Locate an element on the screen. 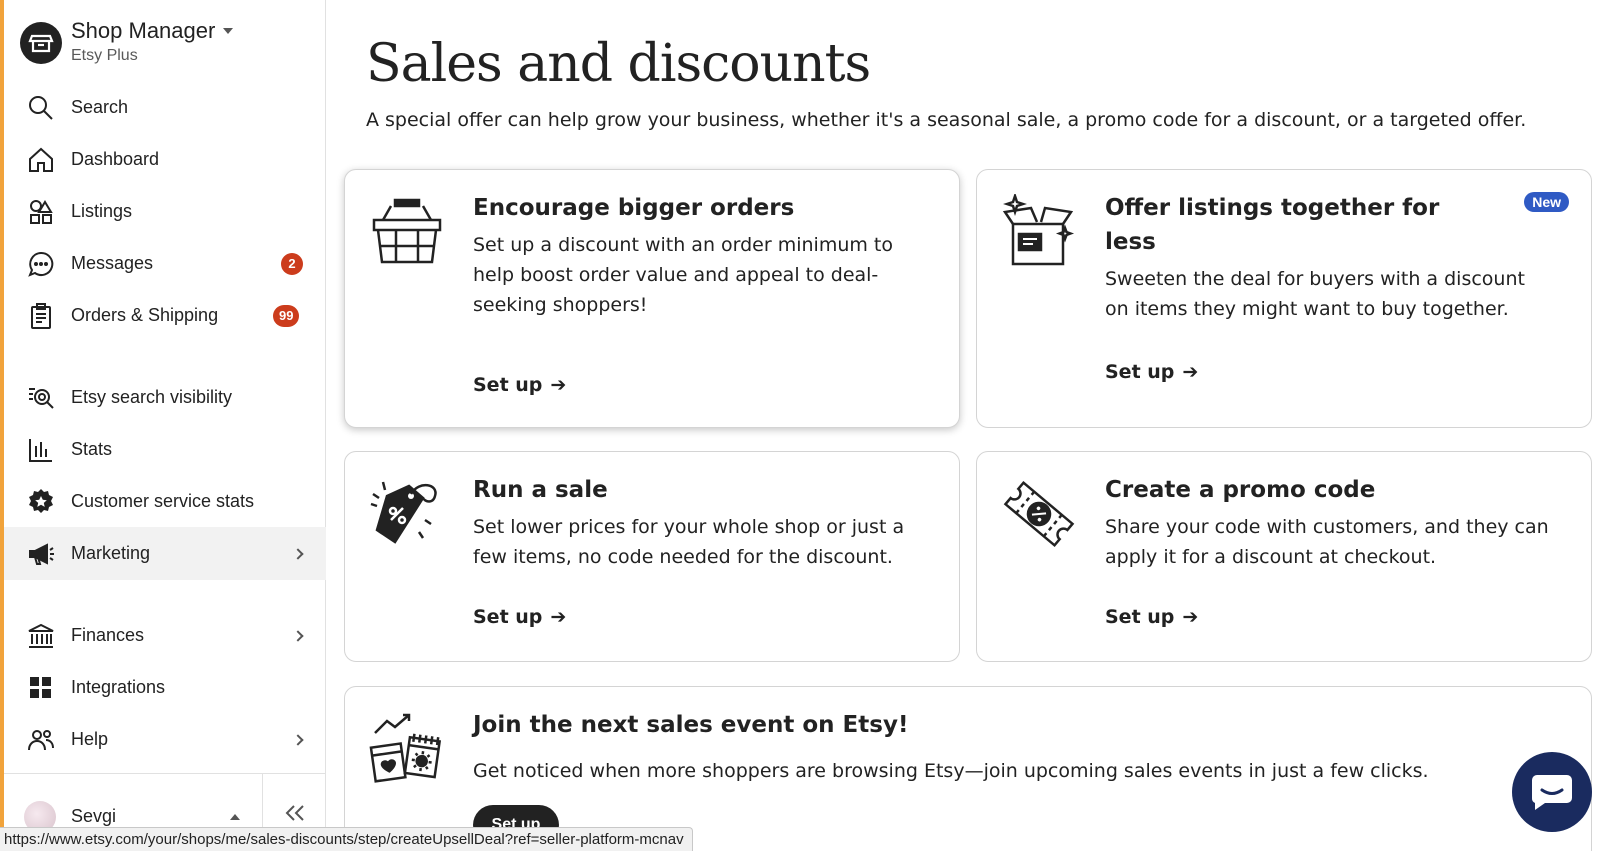 Image resolution: width=1600 pixels, height=851 pixels. orders-count-badge: 99 is located at coordinates (286, 315).